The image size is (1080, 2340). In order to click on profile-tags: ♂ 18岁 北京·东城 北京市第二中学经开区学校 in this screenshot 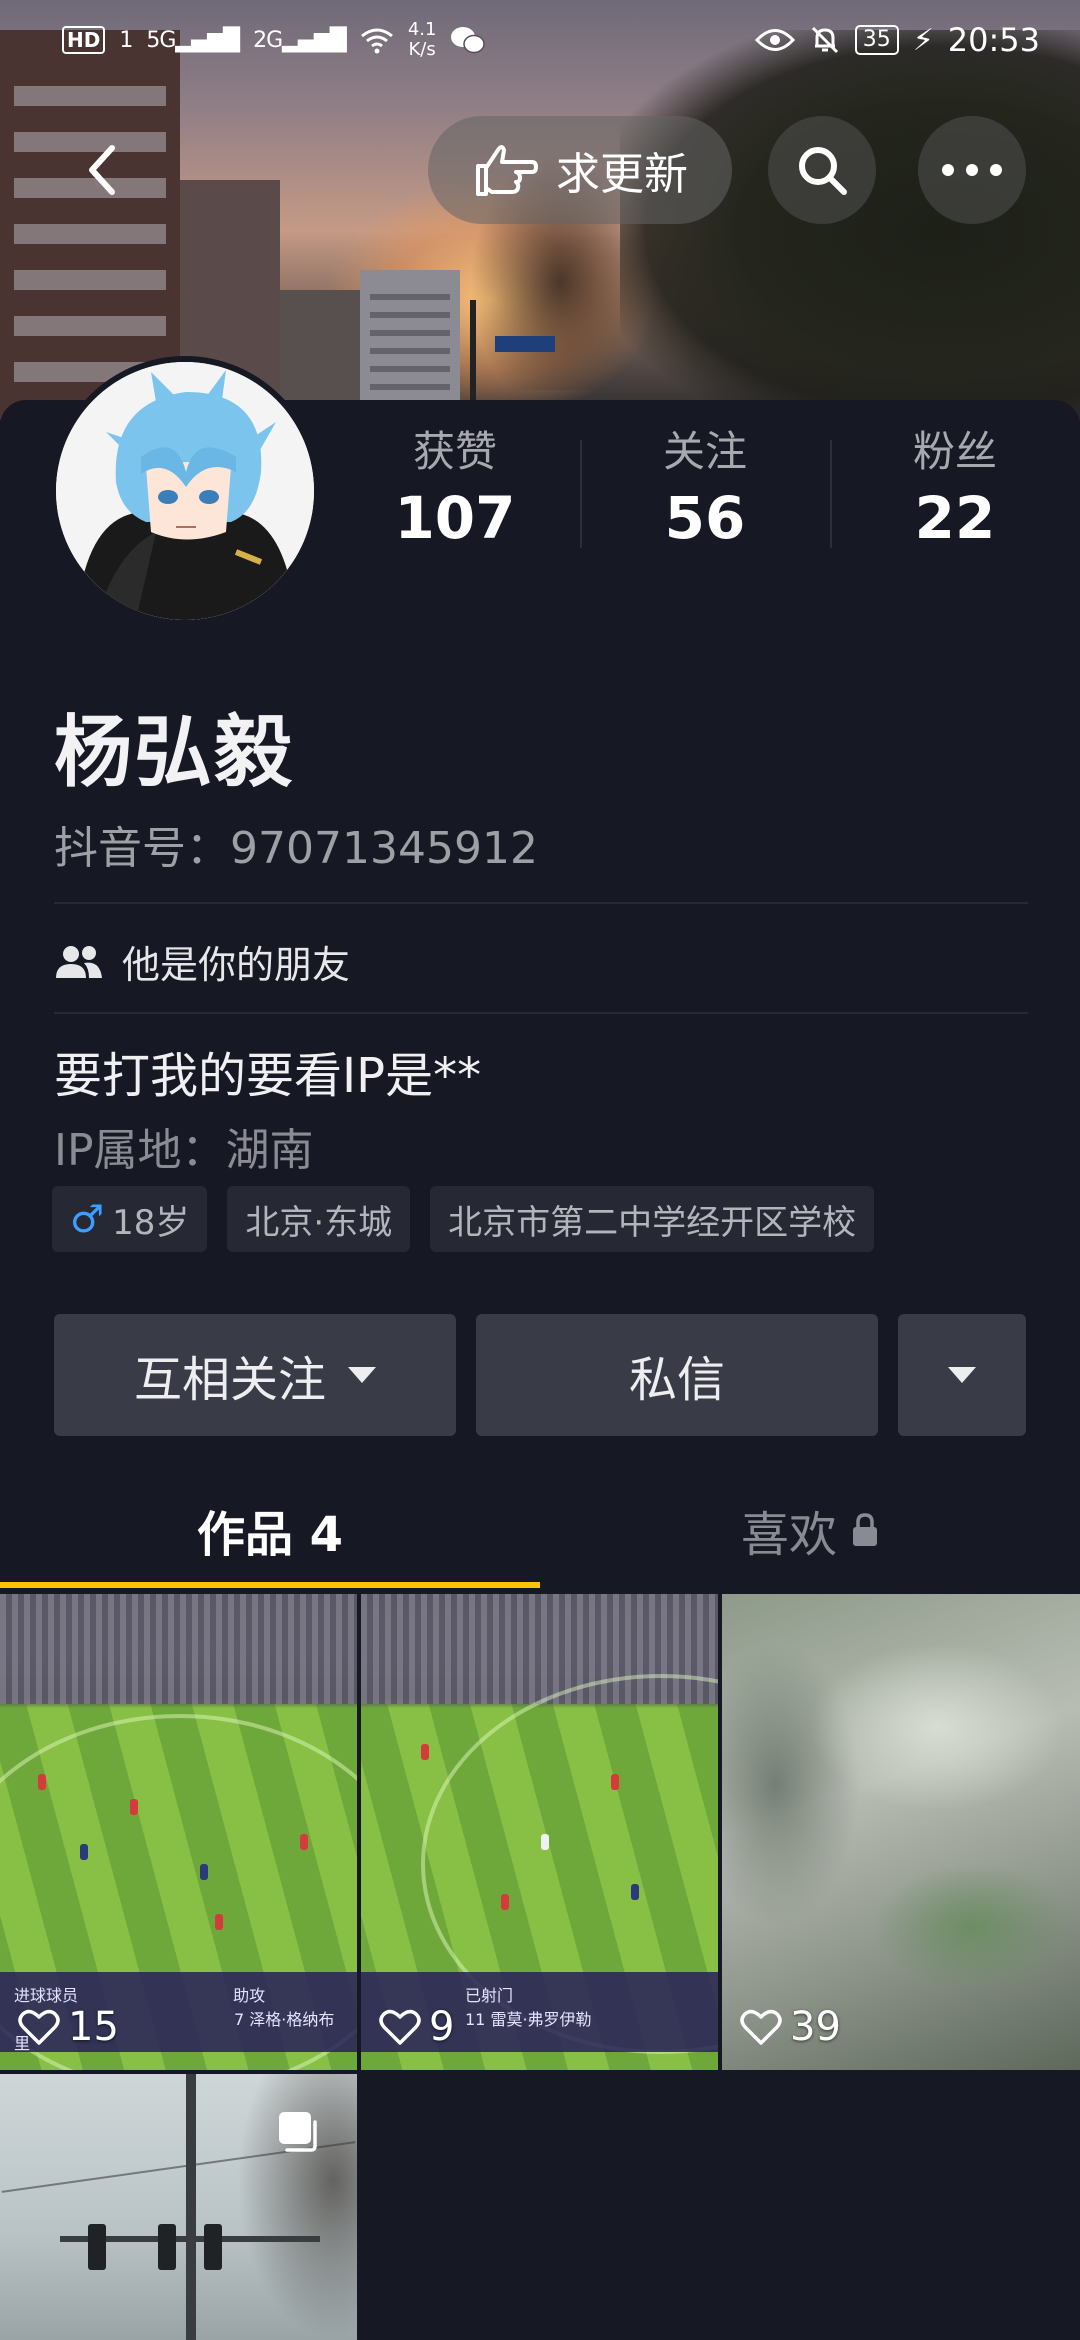, I will do `click(463, 1219)`.